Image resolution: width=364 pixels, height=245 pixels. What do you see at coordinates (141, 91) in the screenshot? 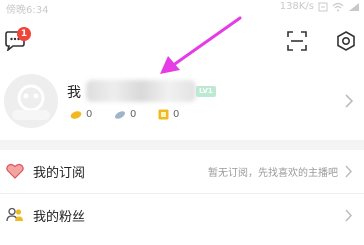
I see `blurred-username` at bounding box center [141, 91].